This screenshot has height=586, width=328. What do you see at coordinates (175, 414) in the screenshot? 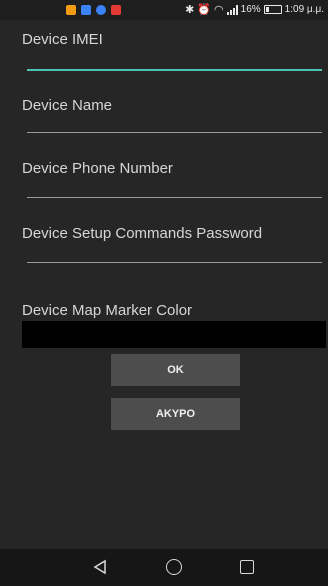
I see `cancel-button: AKYPO` at bounding box center [175, 414].